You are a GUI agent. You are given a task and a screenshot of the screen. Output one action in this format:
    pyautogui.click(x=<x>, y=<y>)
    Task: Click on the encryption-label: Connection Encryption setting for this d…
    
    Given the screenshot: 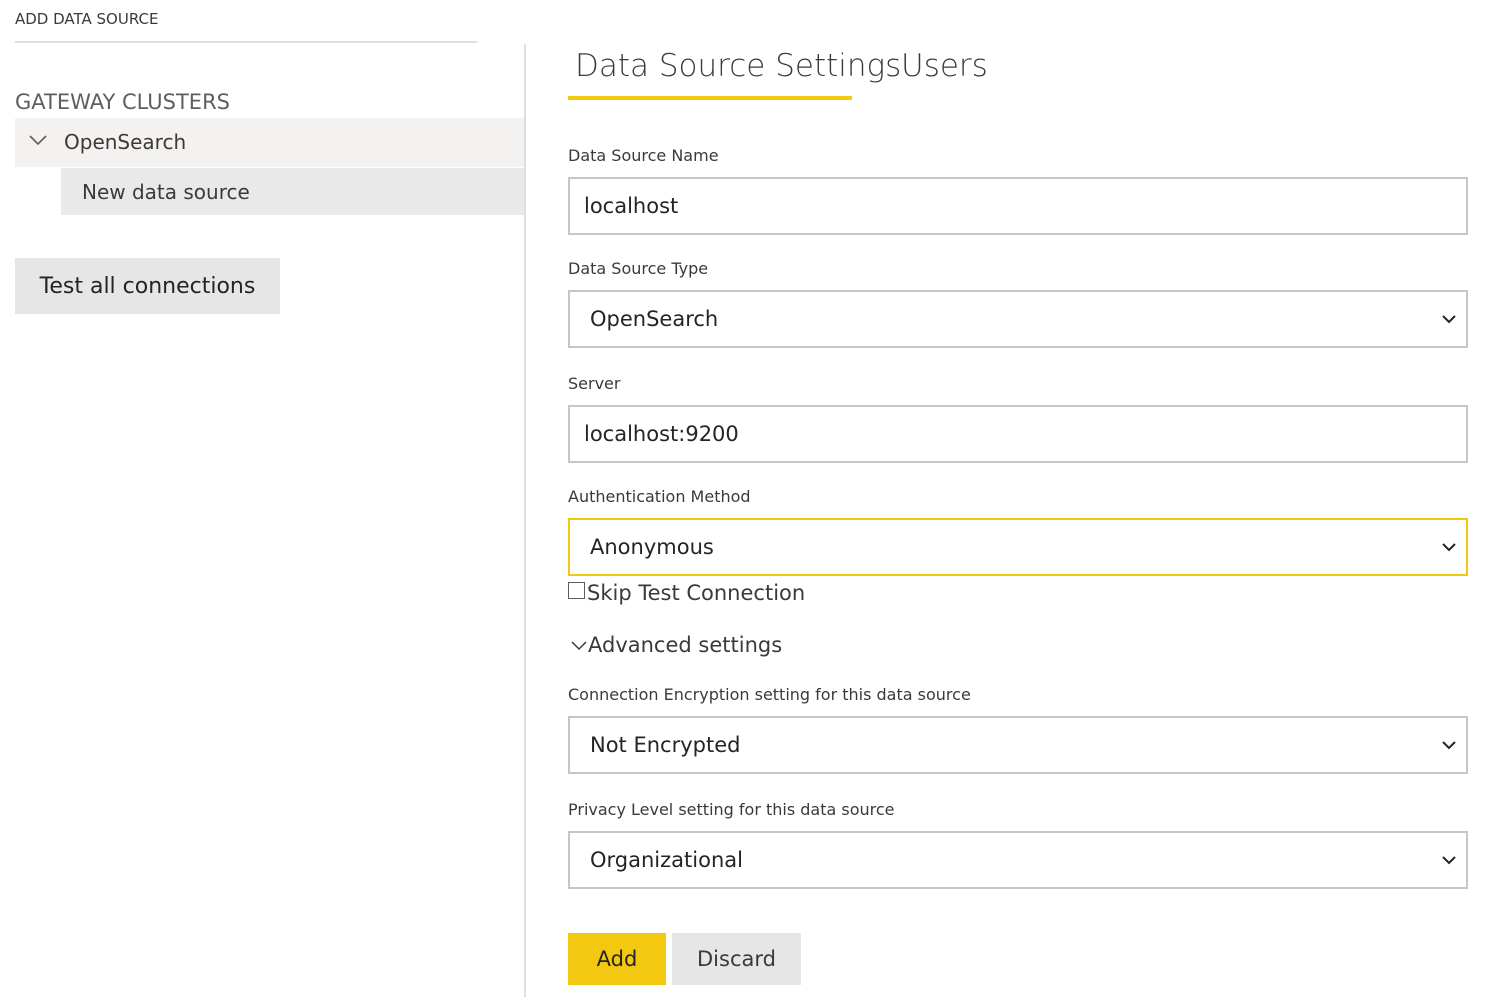 What is the action you would take?
    pyautogui.click(x=769, y=694)
    